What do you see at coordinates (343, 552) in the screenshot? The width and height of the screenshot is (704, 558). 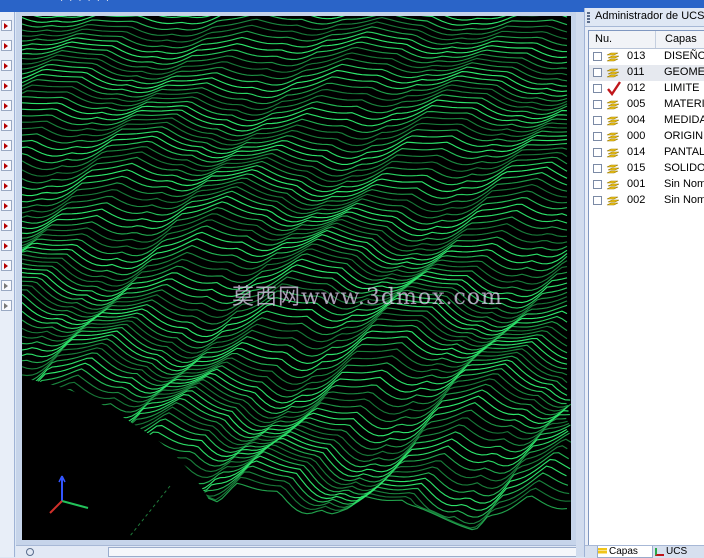 I see `command-line` at bounding box center [343, 552].